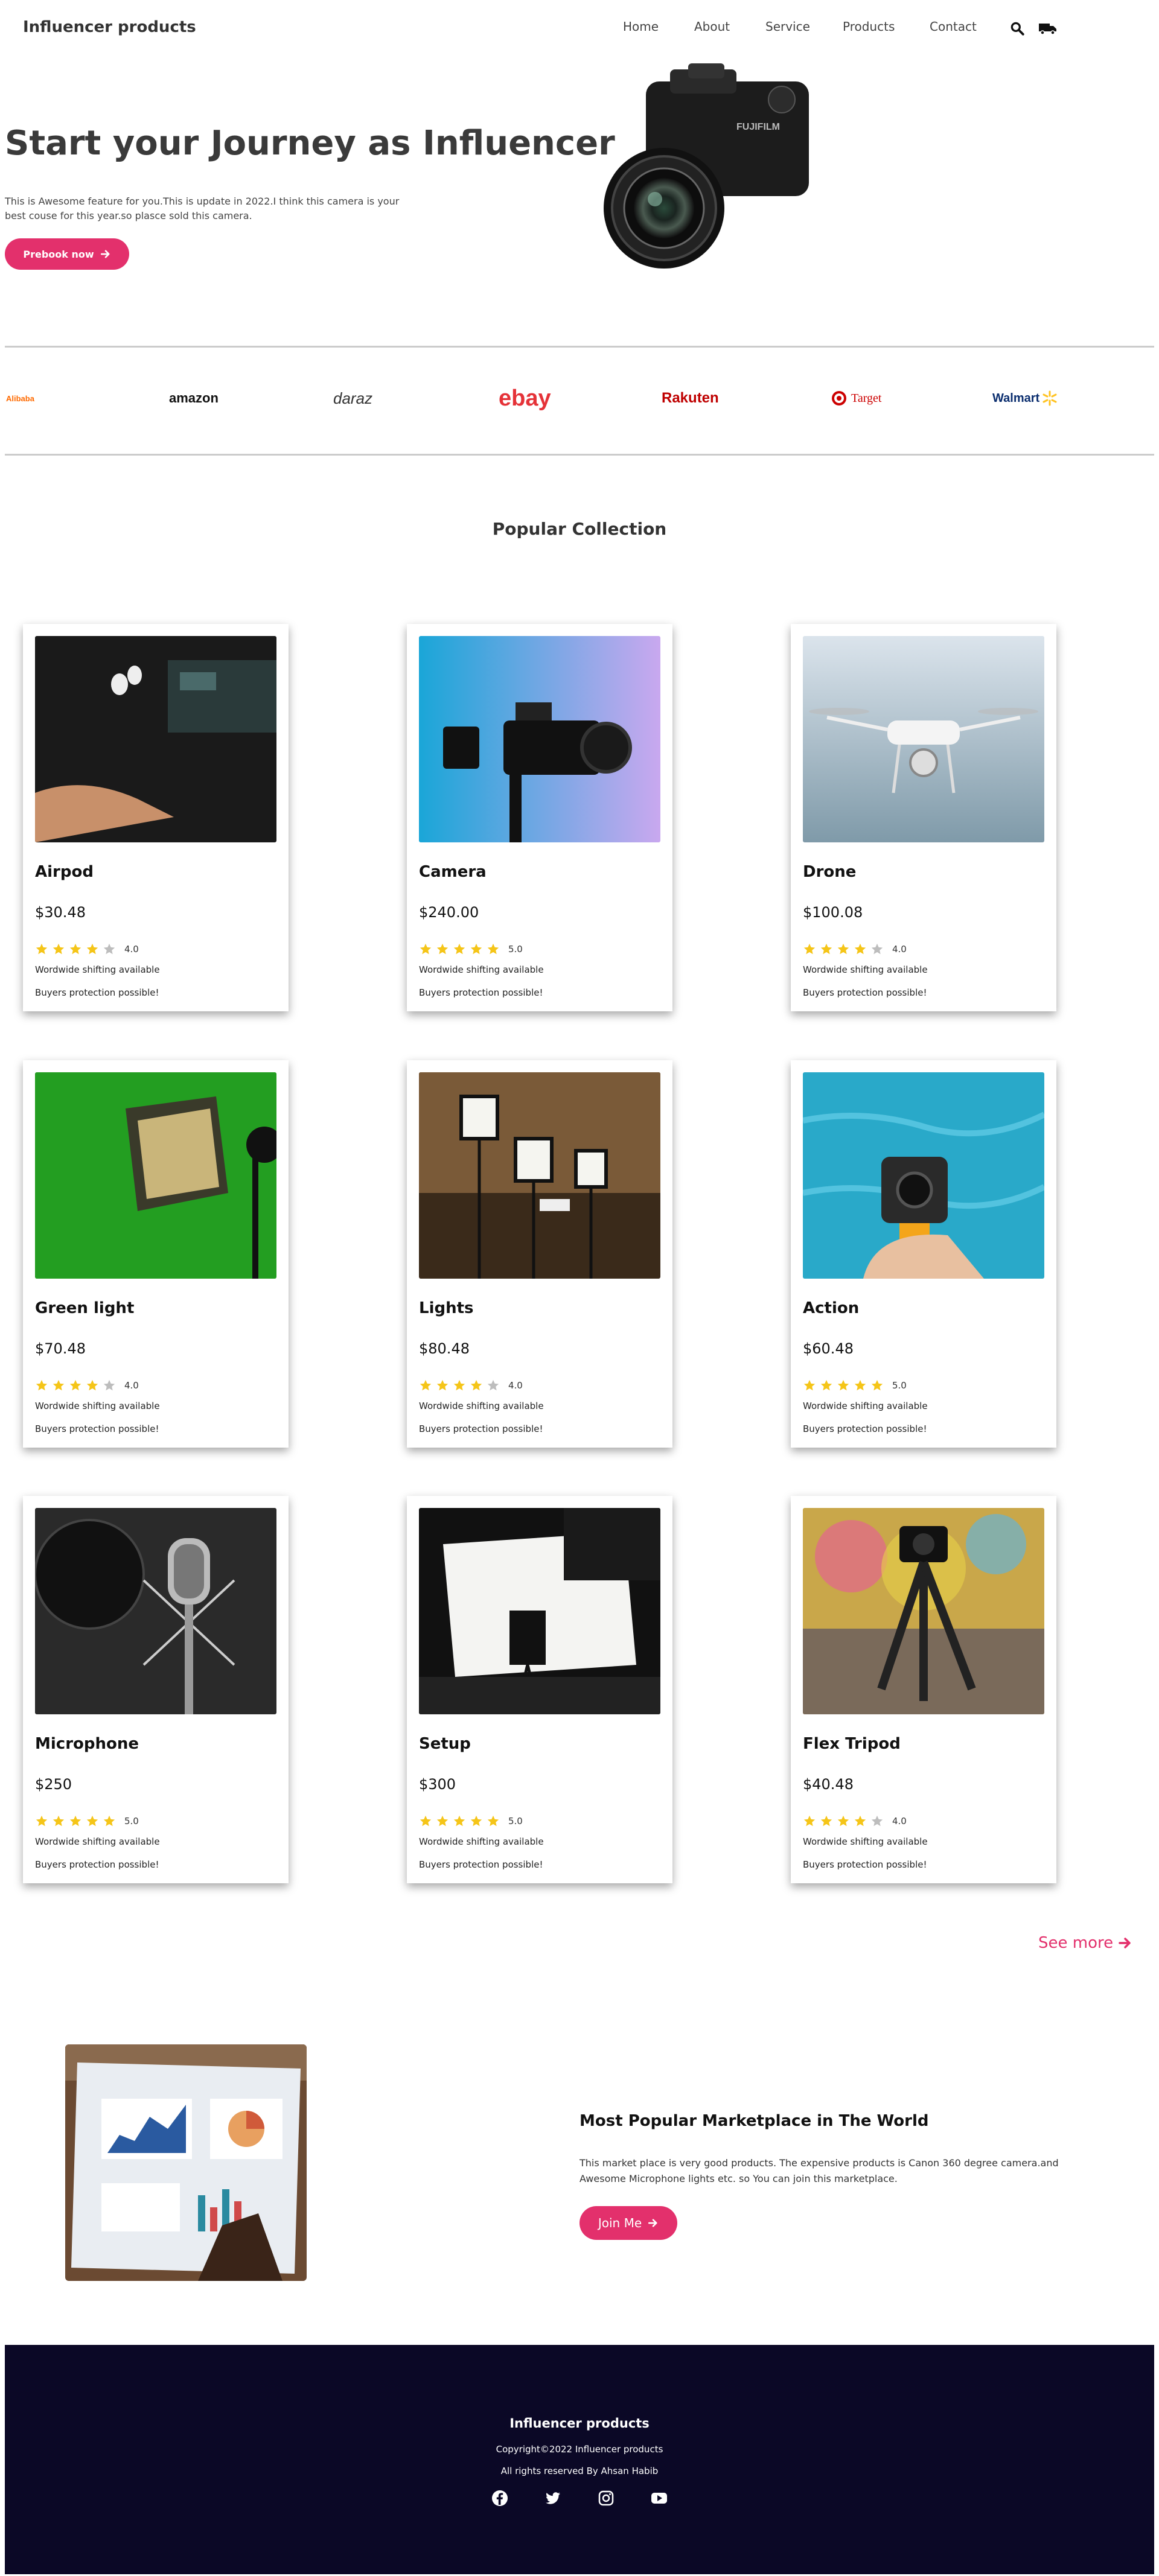 Image resolution: width=1159 pixels, height=2576 pixels. Describe the element at coordinates (444, 1348) in the screenshot. I see `product-price: $80.48` at that location.